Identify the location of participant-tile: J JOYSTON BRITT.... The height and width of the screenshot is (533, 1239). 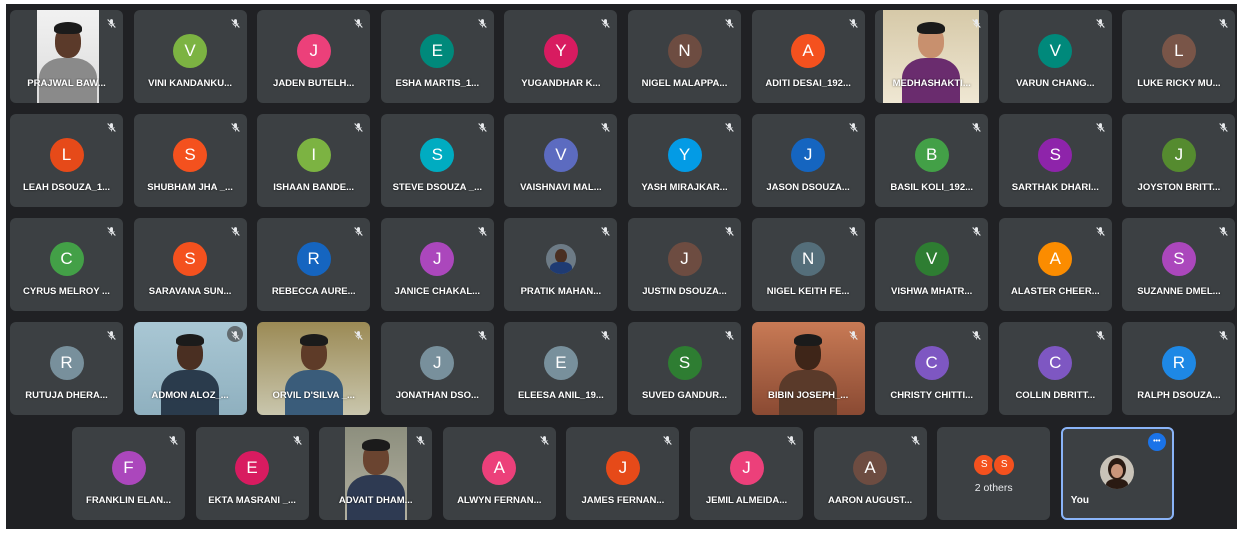
(1179, 160).